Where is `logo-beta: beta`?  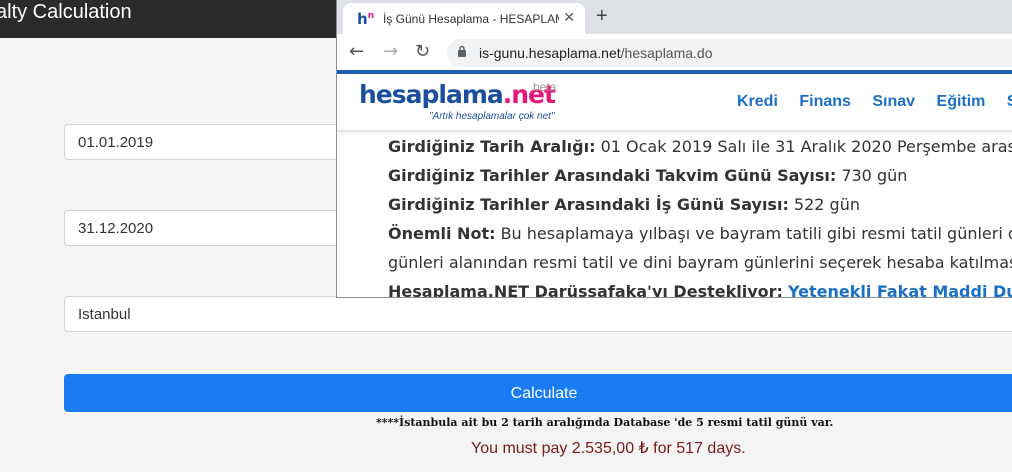
logo-beta: beta is located at coordinates (545, 87).